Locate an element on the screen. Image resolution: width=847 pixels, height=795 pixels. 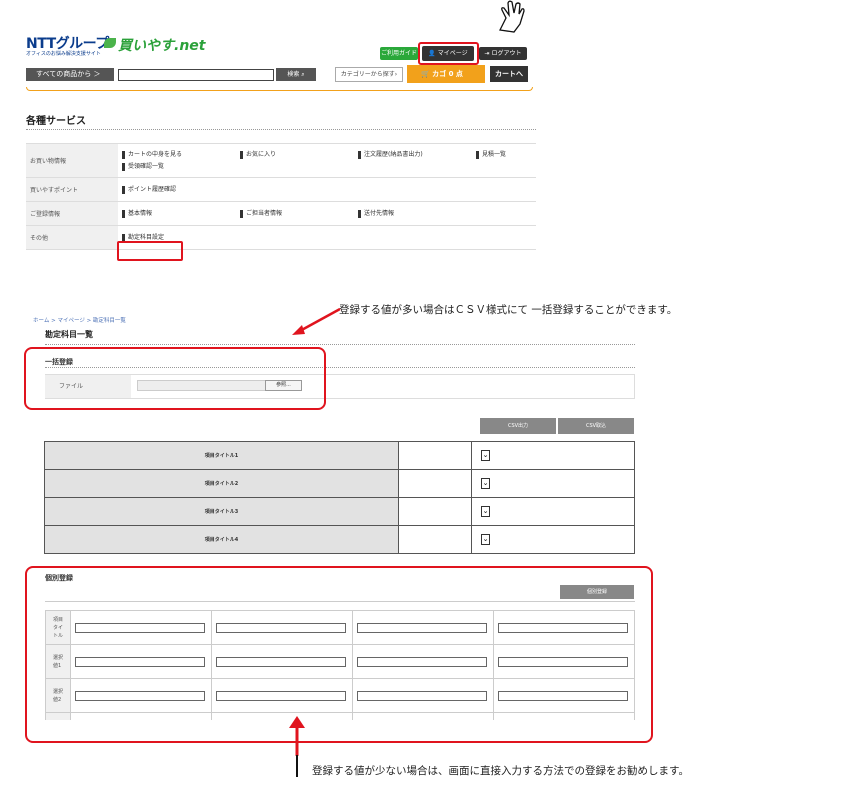
logo-subtitle: オフィスのお悩み解決支援サイト is located at coordinates (63, 54).